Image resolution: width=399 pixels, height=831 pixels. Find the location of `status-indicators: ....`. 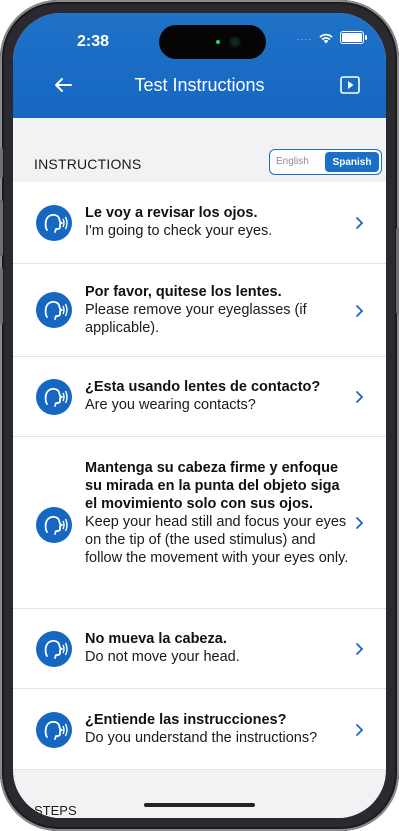

status-indicators: .... is located at coordinates (331, 37).